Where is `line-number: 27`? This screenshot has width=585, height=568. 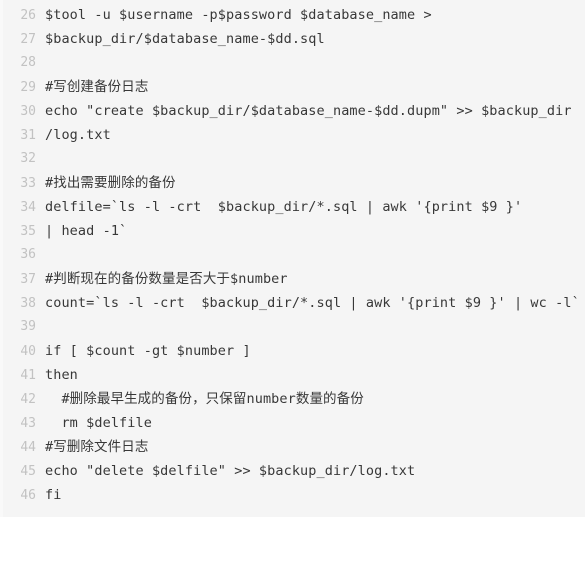 line-number: 27 is located at coordinates (28, 39).